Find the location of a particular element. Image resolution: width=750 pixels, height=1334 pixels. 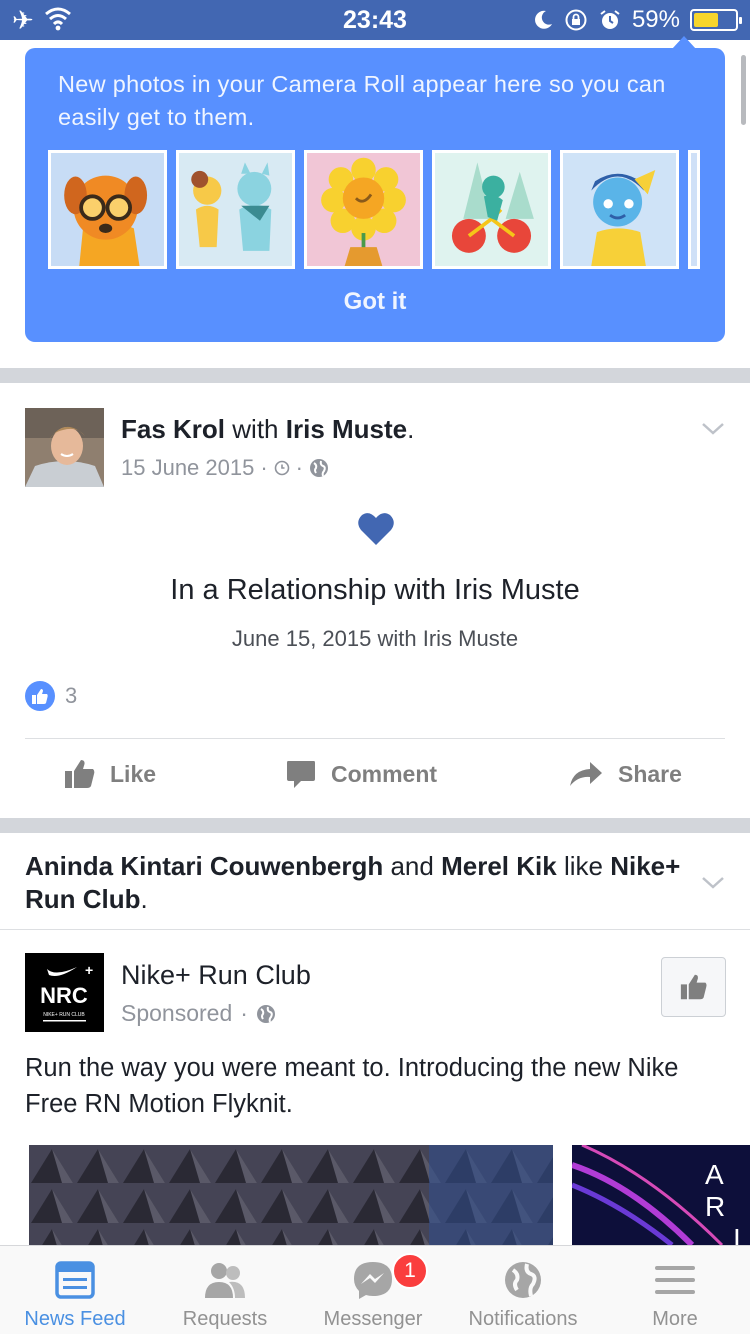

character-illustration is located at coordinates (619, 209).